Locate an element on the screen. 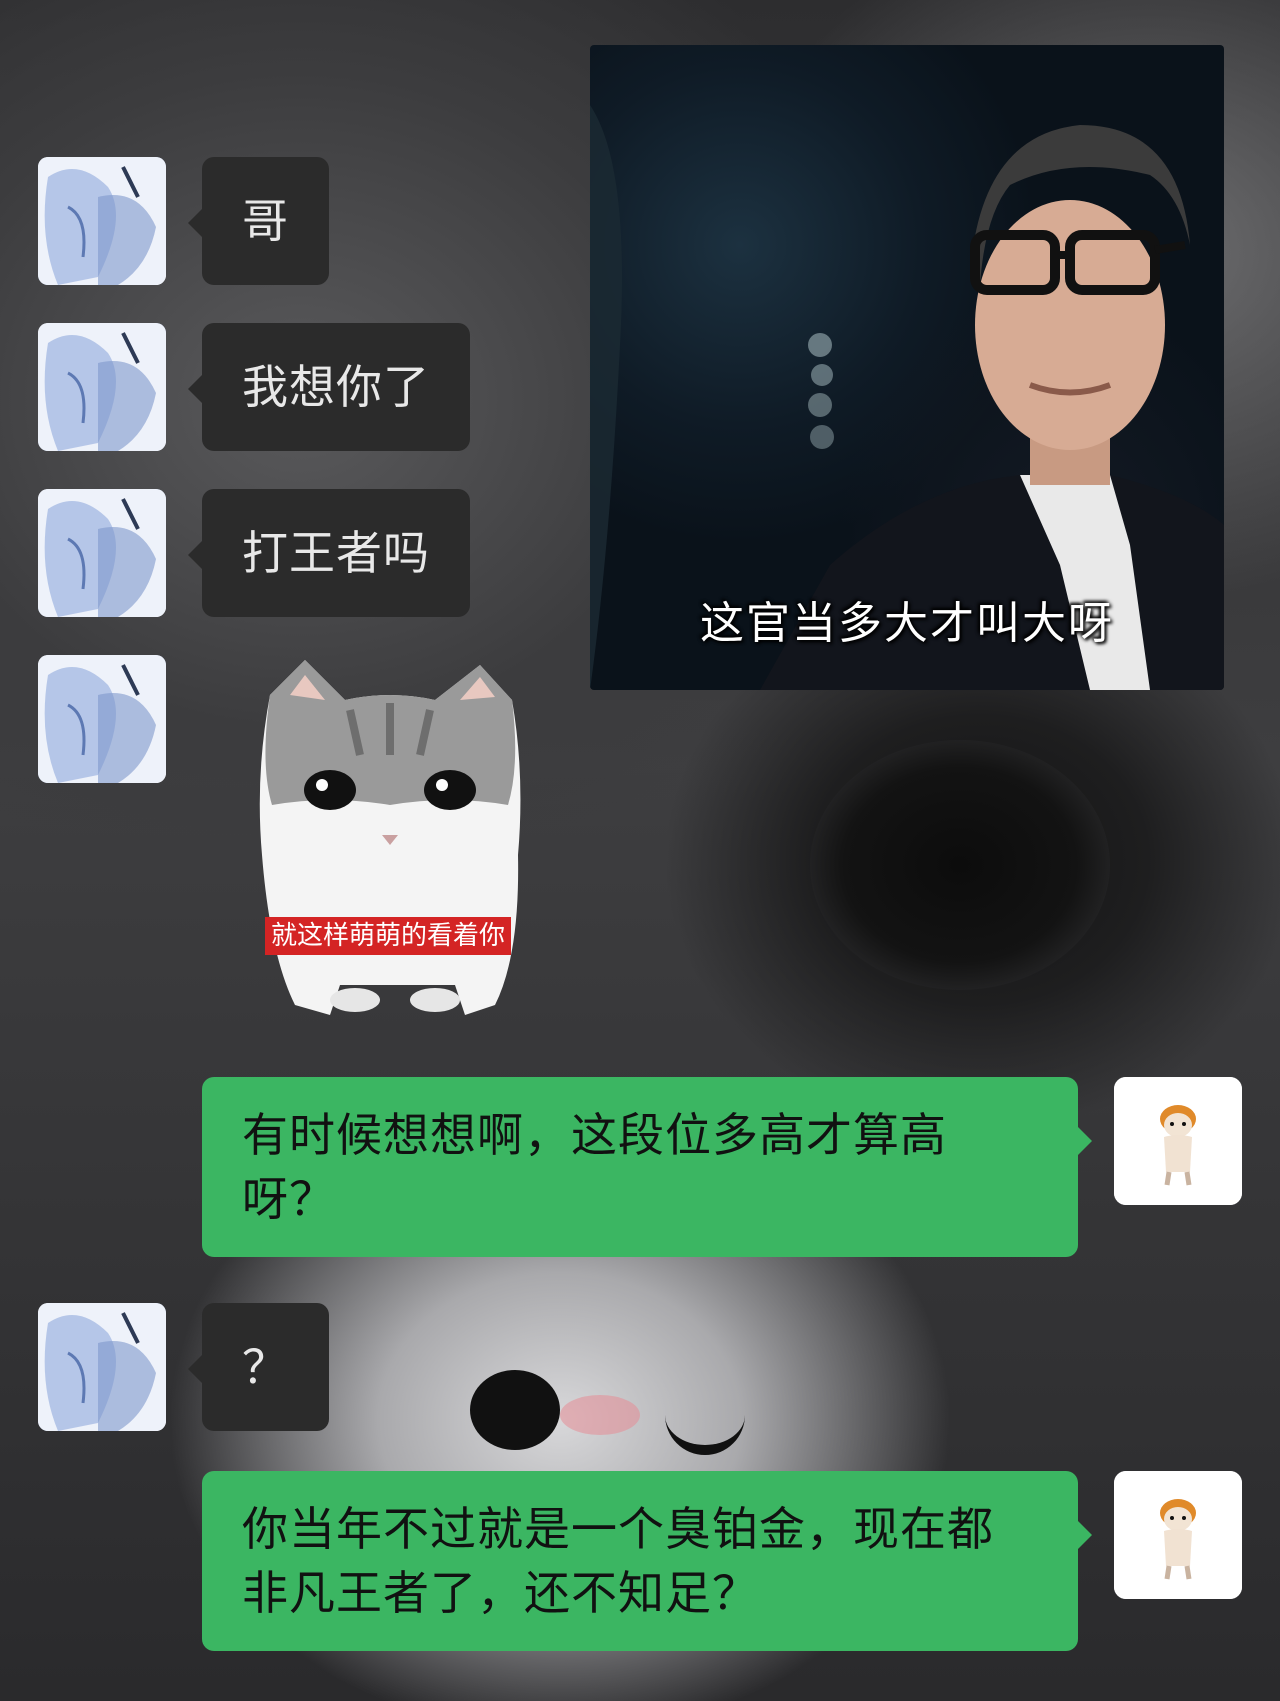  message-bubble-incoming: 我想你了 is located at coordinates (329, 387).